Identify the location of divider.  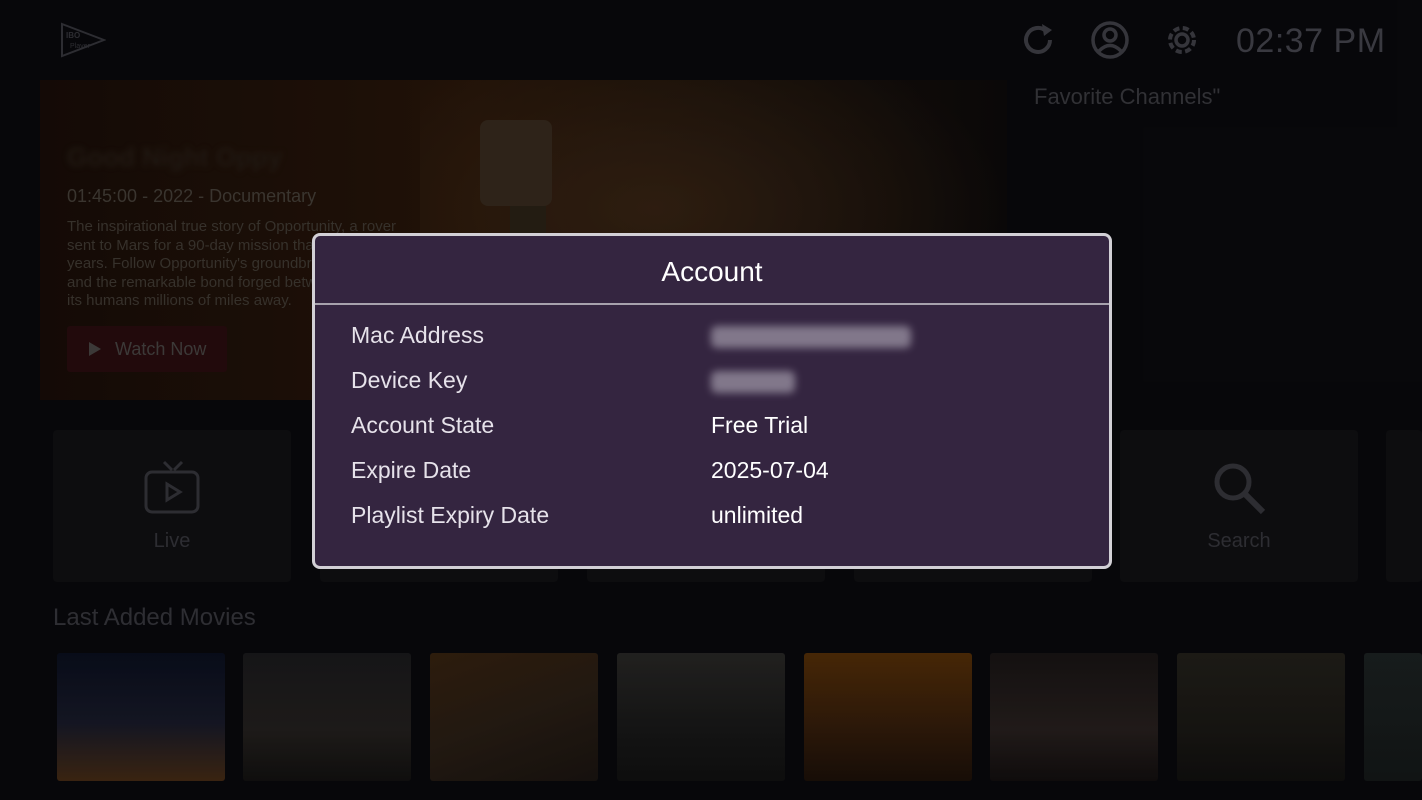
(712, 304).